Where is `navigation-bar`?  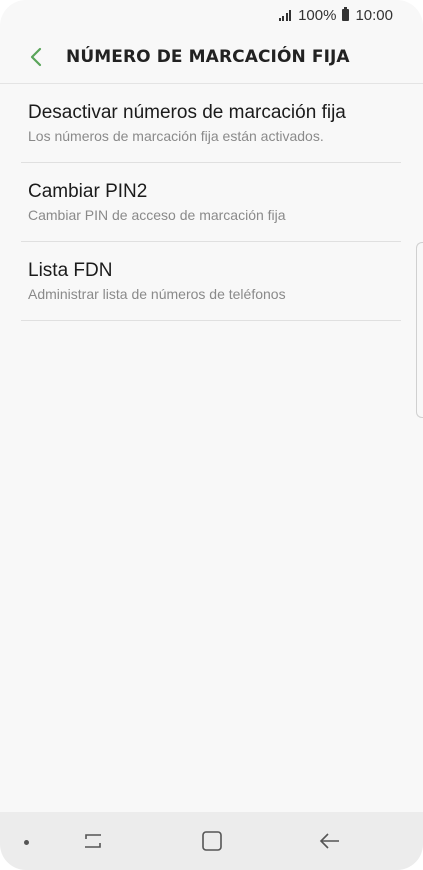
navigation-bar is located at coordinates (211, 841).